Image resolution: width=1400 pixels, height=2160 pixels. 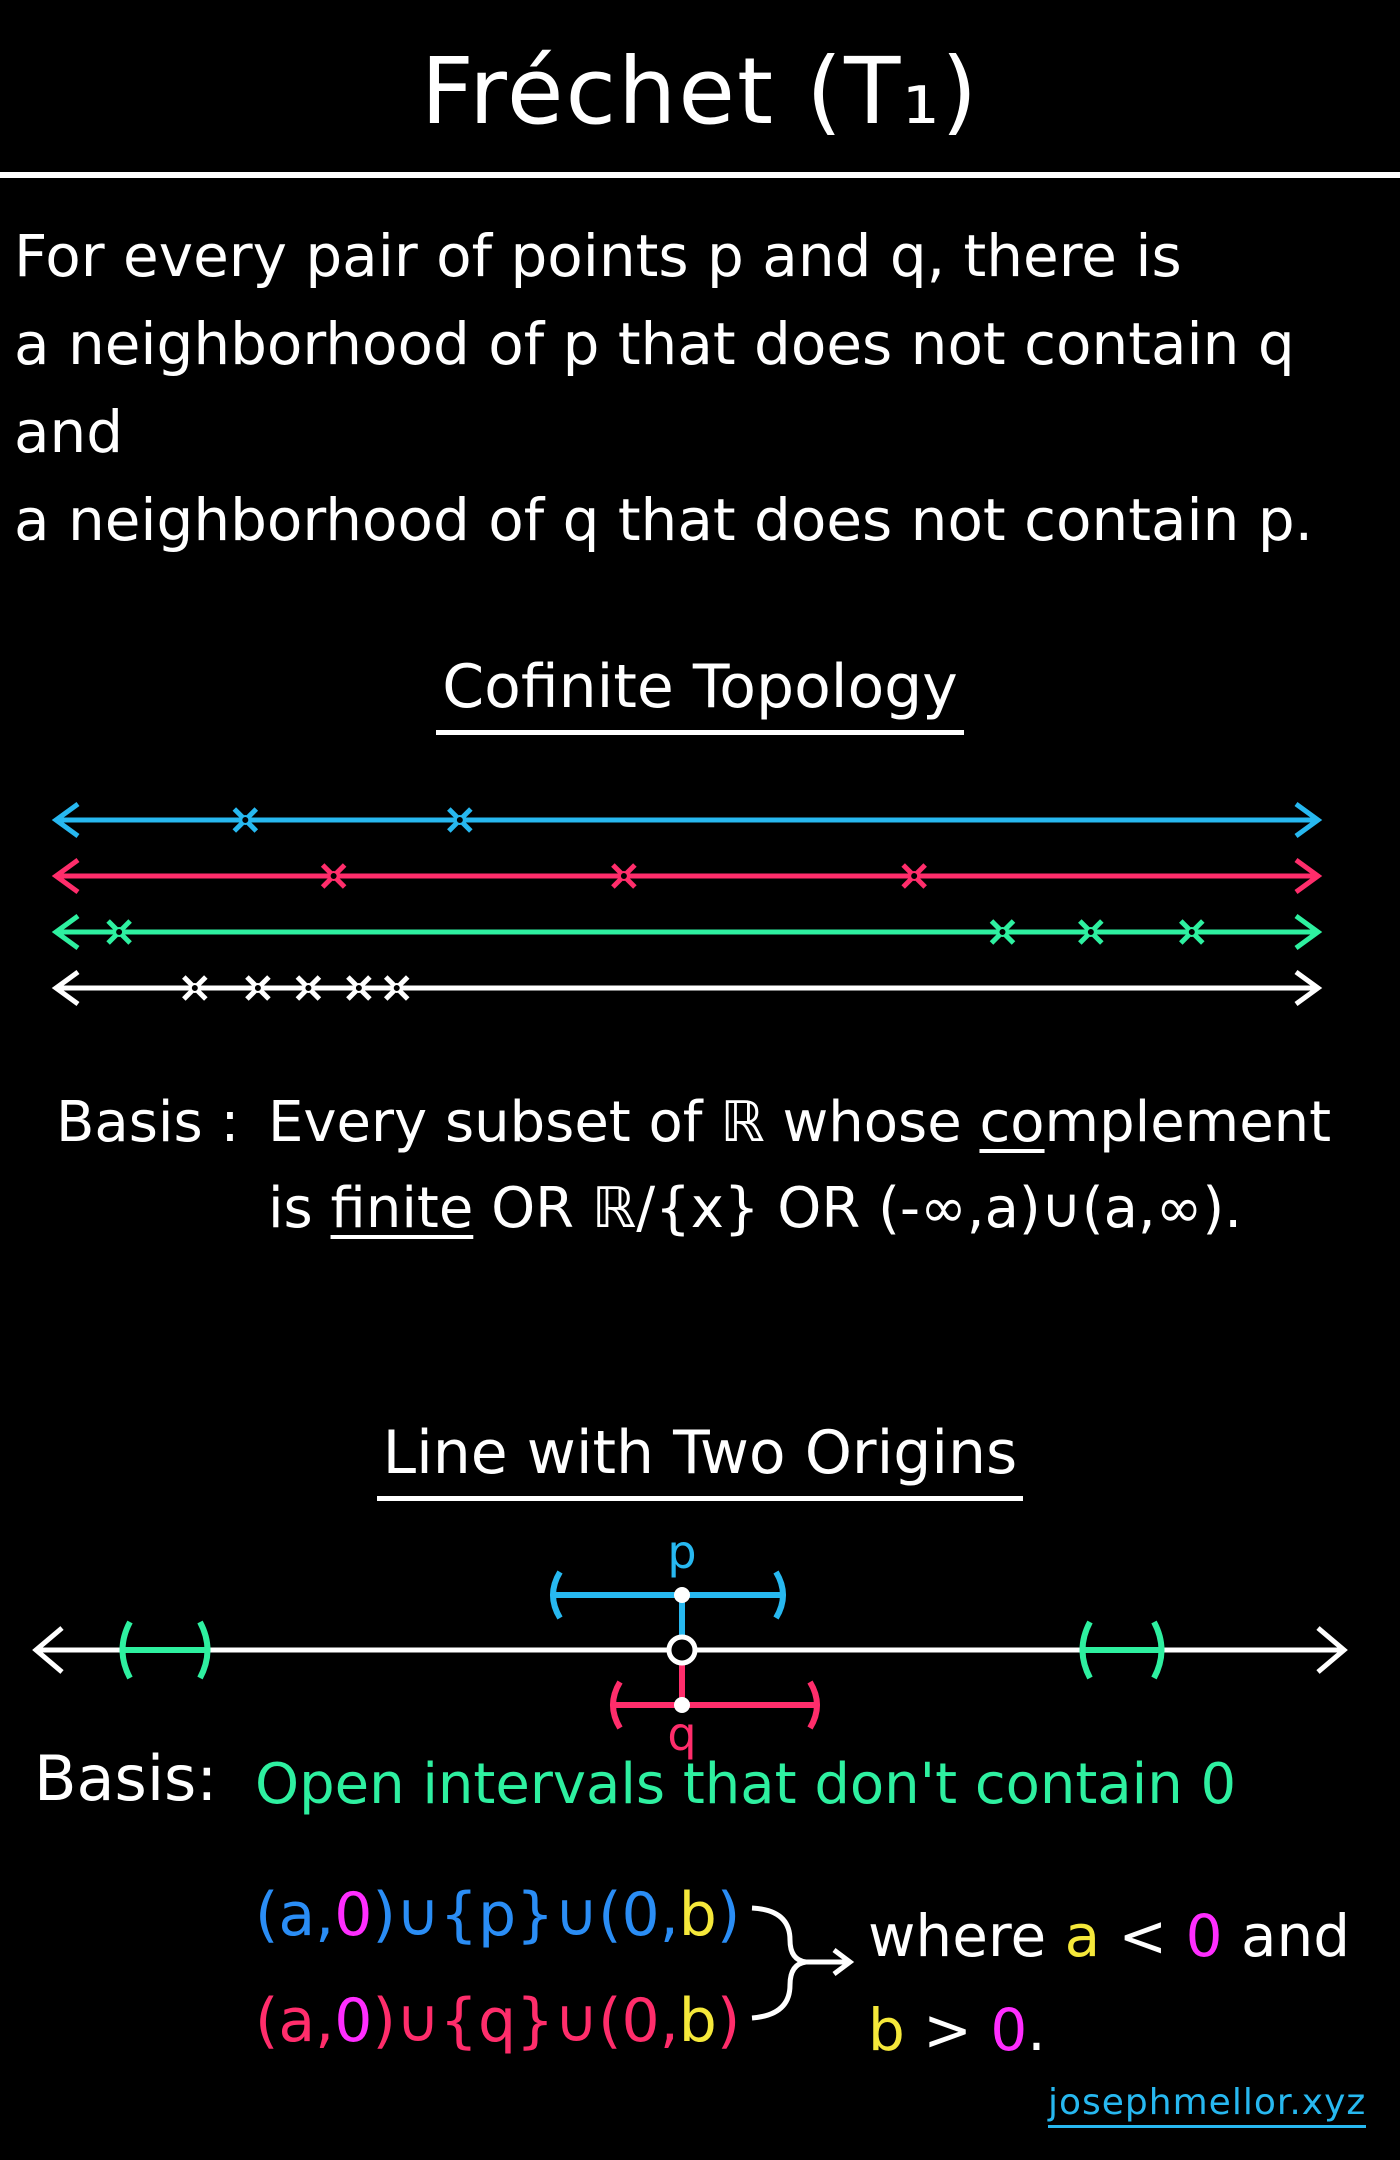 What do you see at coordinates (148, 1122) in the screenshot?
I see `cofinite-basis-label: Basis :` at bounding box center [148, 1122].